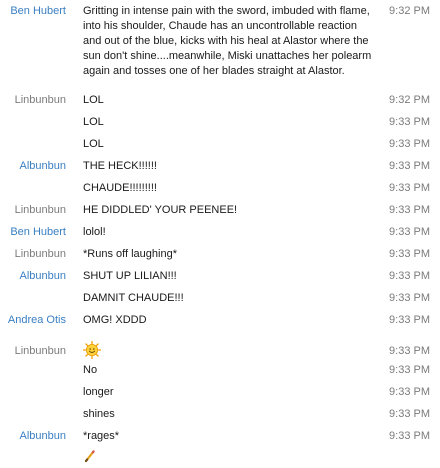 The image size is (440, 468). I want to click on sender-name: Andrea Otis, so click(33, 320).